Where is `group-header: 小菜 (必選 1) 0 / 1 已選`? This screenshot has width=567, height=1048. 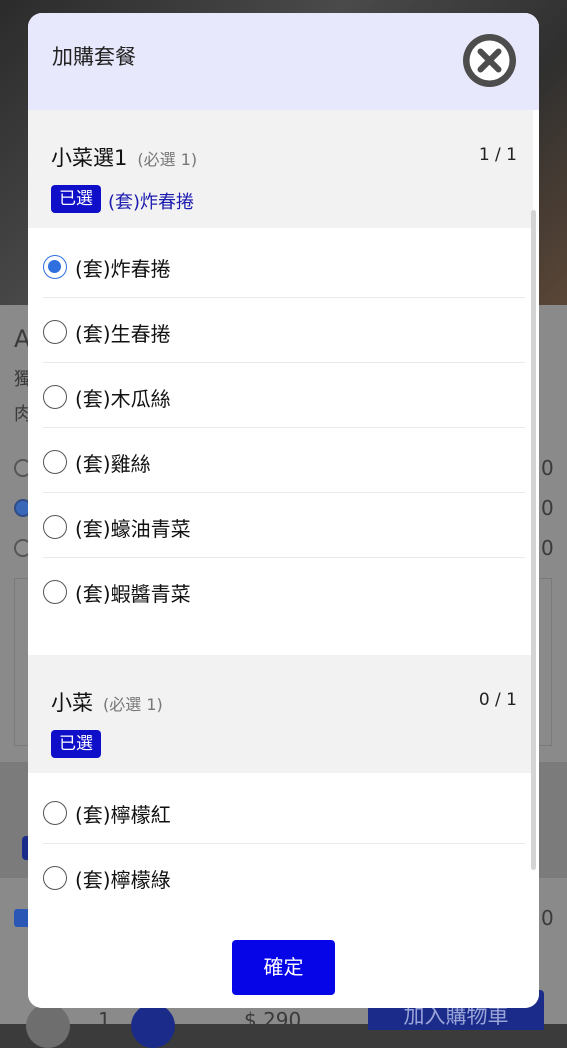 group-header: 小菜 (必選 1) 0 / 1 已選 is located at coordinates (280, 714).